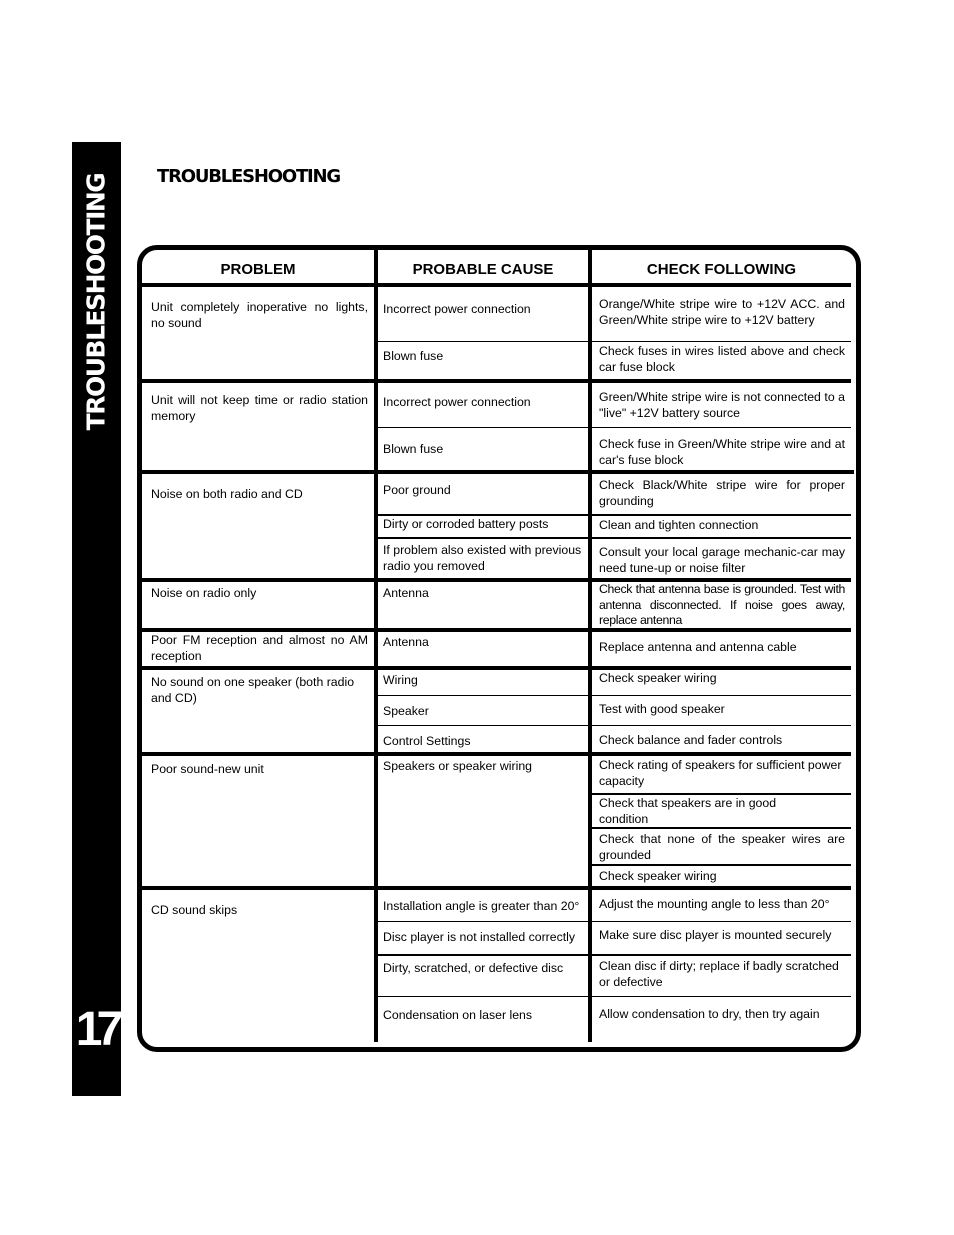  What do you see at coordinates (698, 647) in the screenshot?
I see `check-cell: Replace antenna and antenna cable` at bounding box center [698, 647].